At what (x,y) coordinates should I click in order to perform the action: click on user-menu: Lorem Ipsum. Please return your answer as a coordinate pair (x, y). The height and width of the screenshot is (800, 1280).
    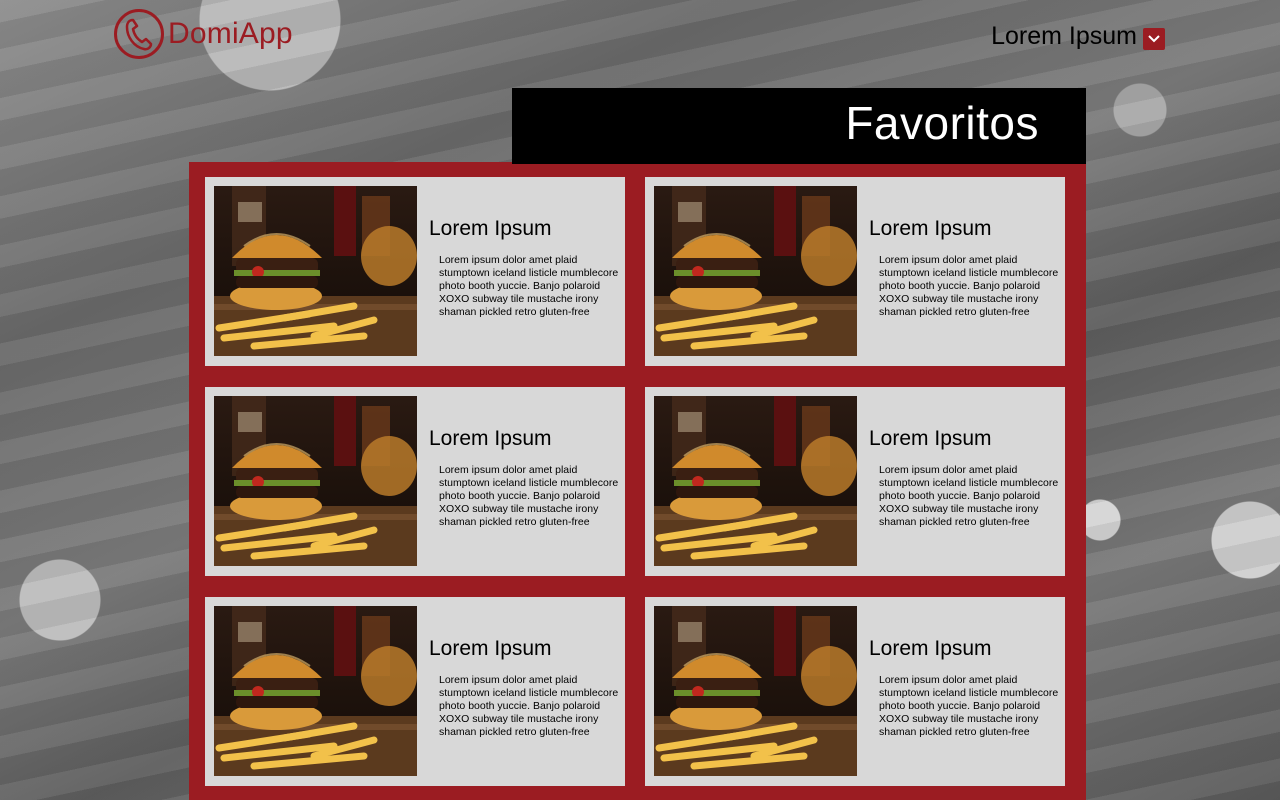
    Looking at the image, I should click on (1078, 36).